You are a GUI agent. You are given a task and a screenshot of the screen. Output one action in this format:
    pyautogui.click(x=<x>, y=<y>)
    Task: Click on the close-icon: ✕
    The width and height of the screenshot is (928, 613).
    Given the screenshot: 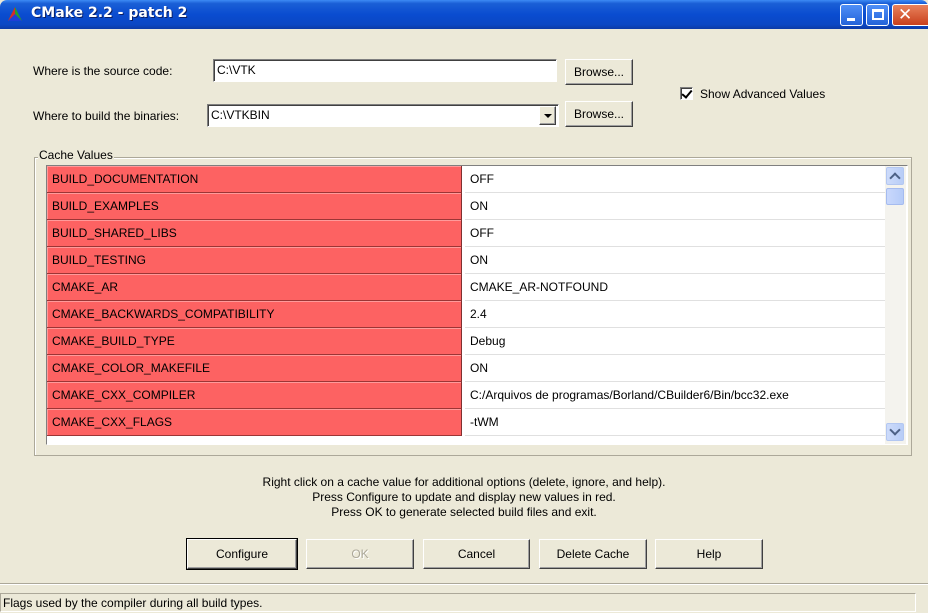 What is the action you would take?
    pyautogui.click(x=905, y=15)
    